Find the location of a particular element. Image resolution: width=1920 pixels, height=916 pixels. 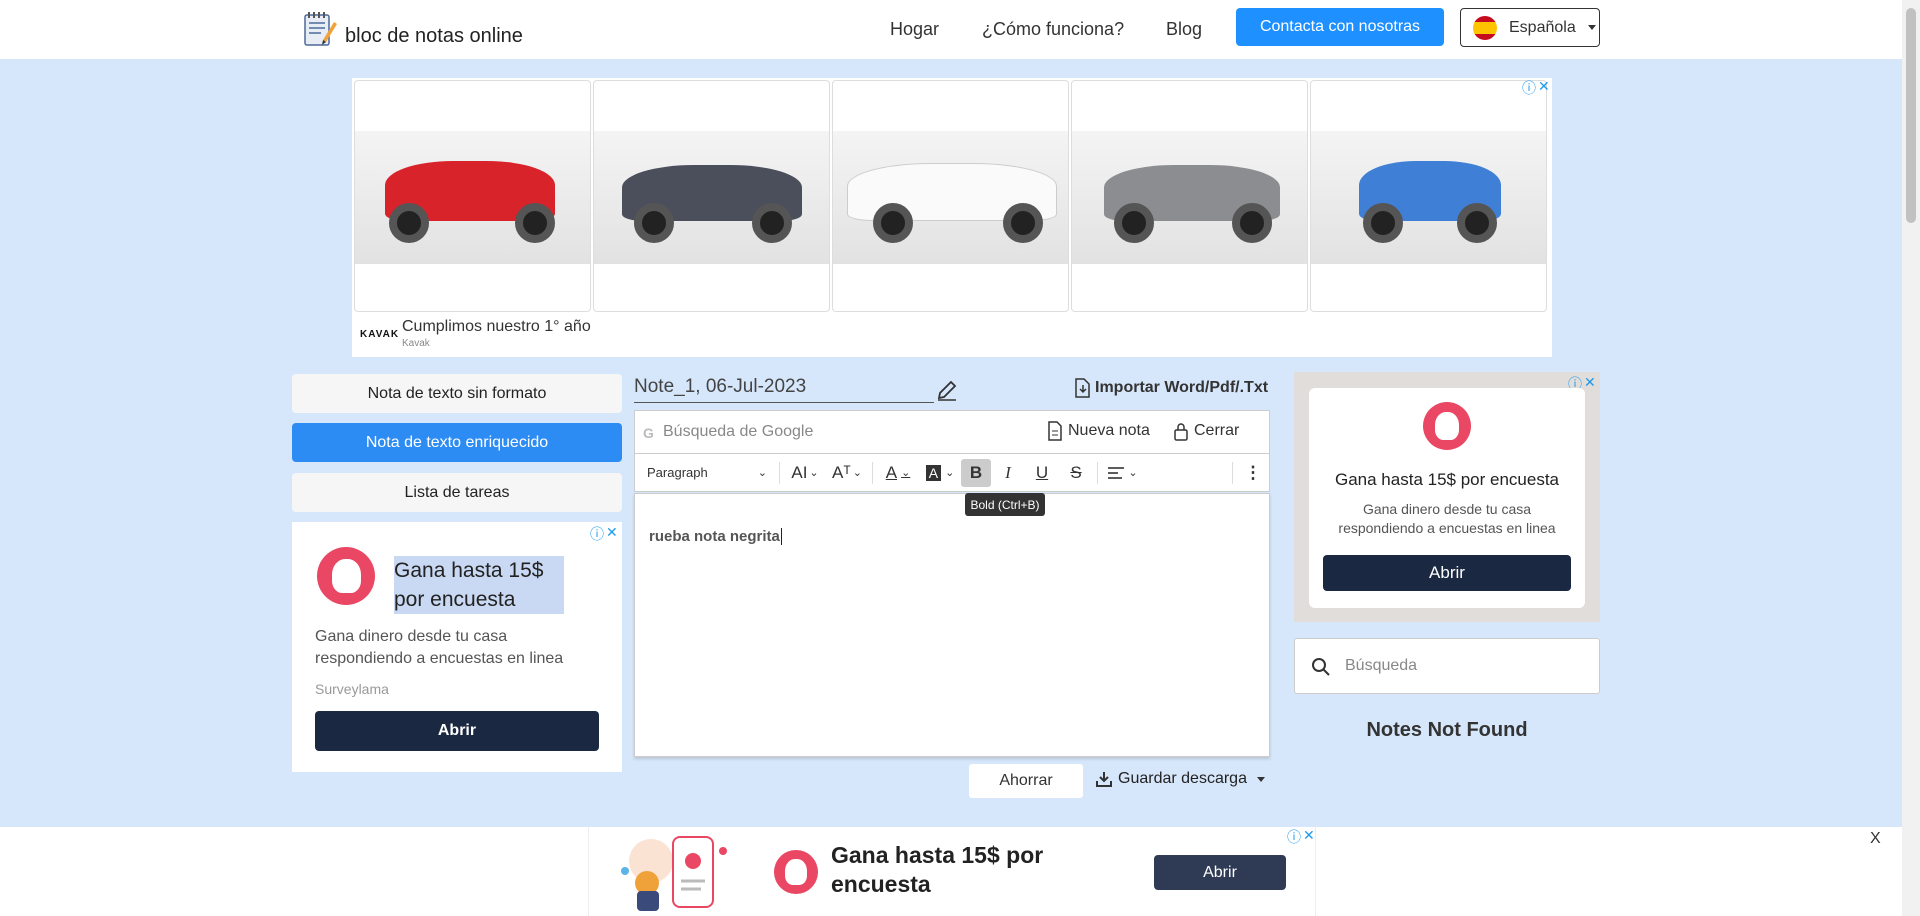

paragraph-format-select: Paragraph ⌄ is located at coordinates (705, 473).